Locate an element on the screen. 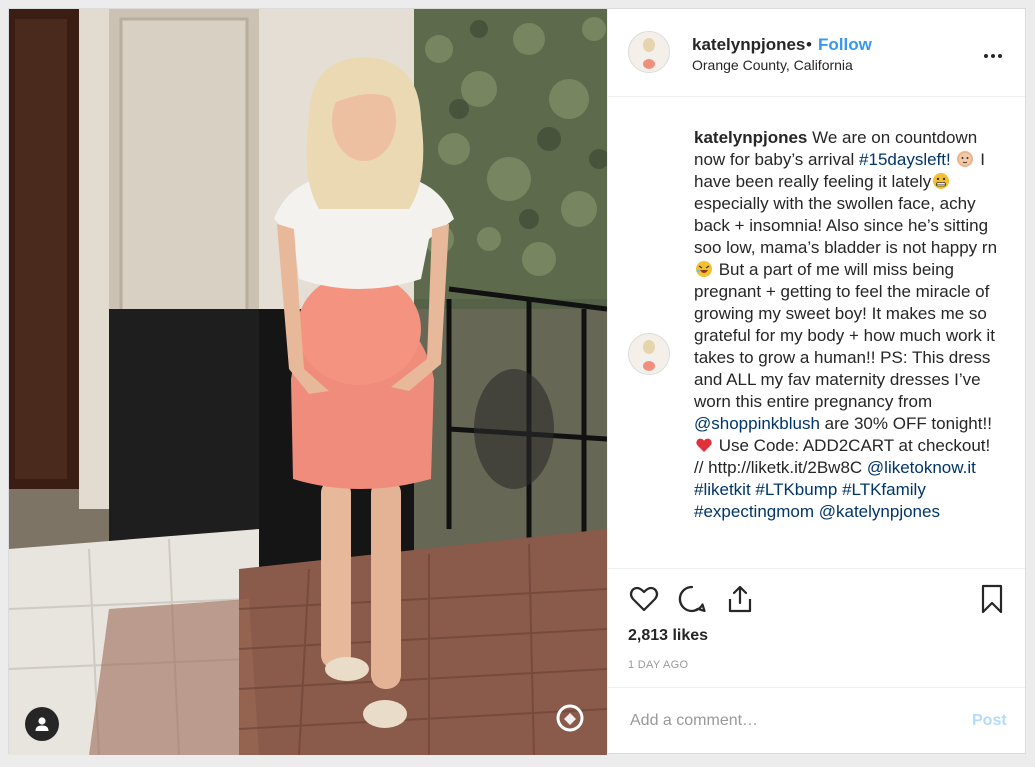 This screenshot has height=767, width=1035. heart-outline-icon is located at coordinates (644, 599).